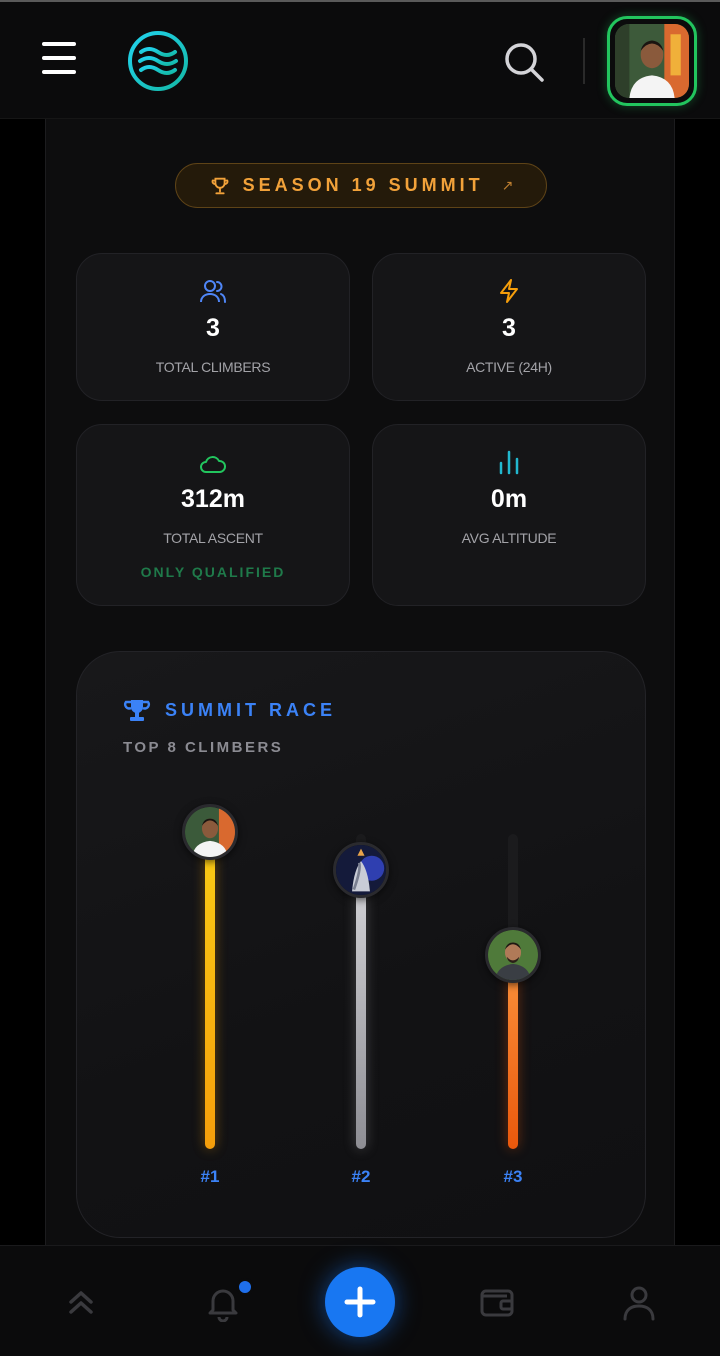 The height and width of the screenshot is (1356, 720). I want to click on users-icon, so click(213, 291).